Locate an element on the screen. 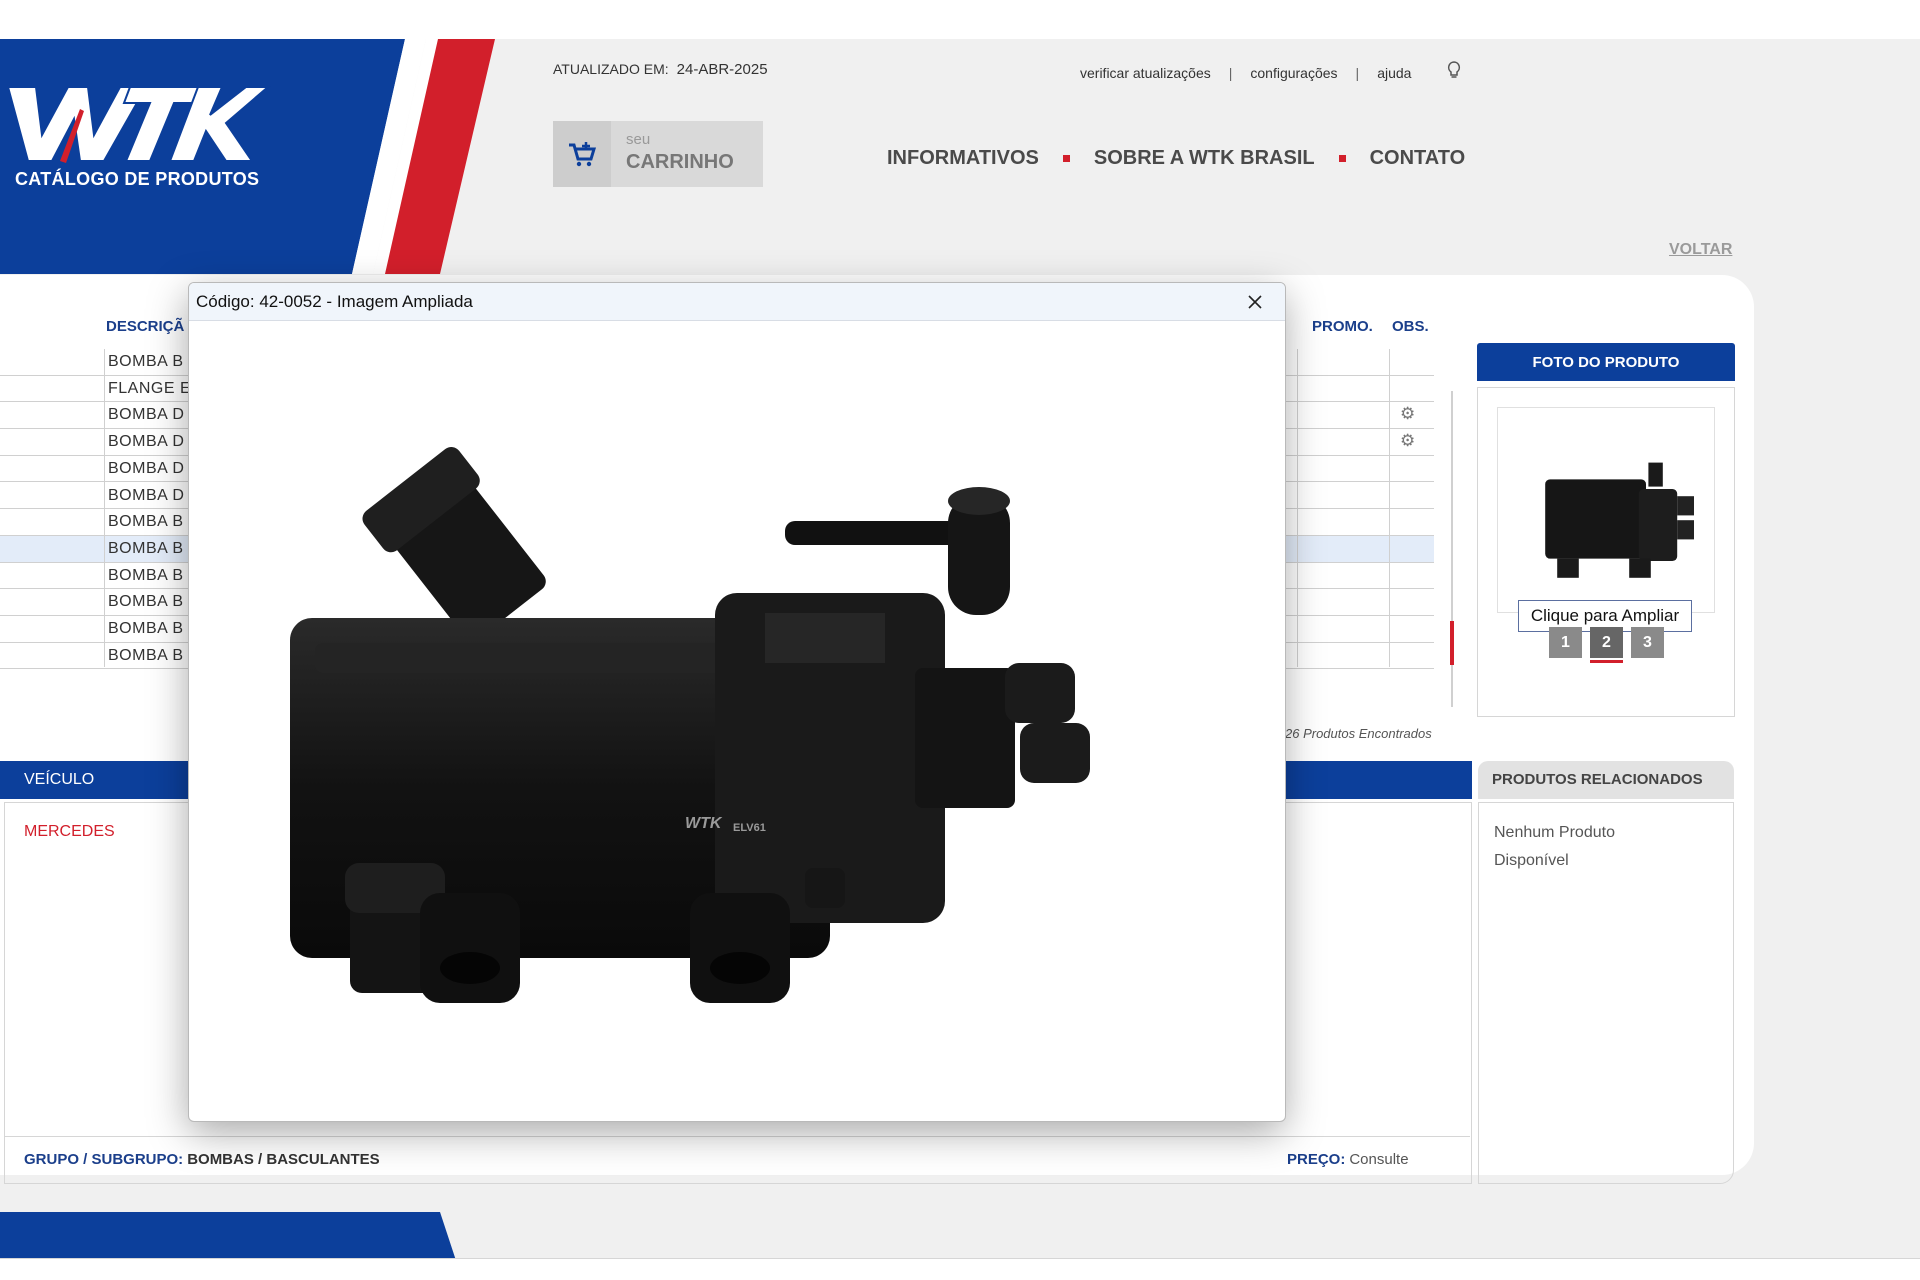 The image size is (1920, 1280). back-link: VOLTAR is located at coordinates (1700, 250).